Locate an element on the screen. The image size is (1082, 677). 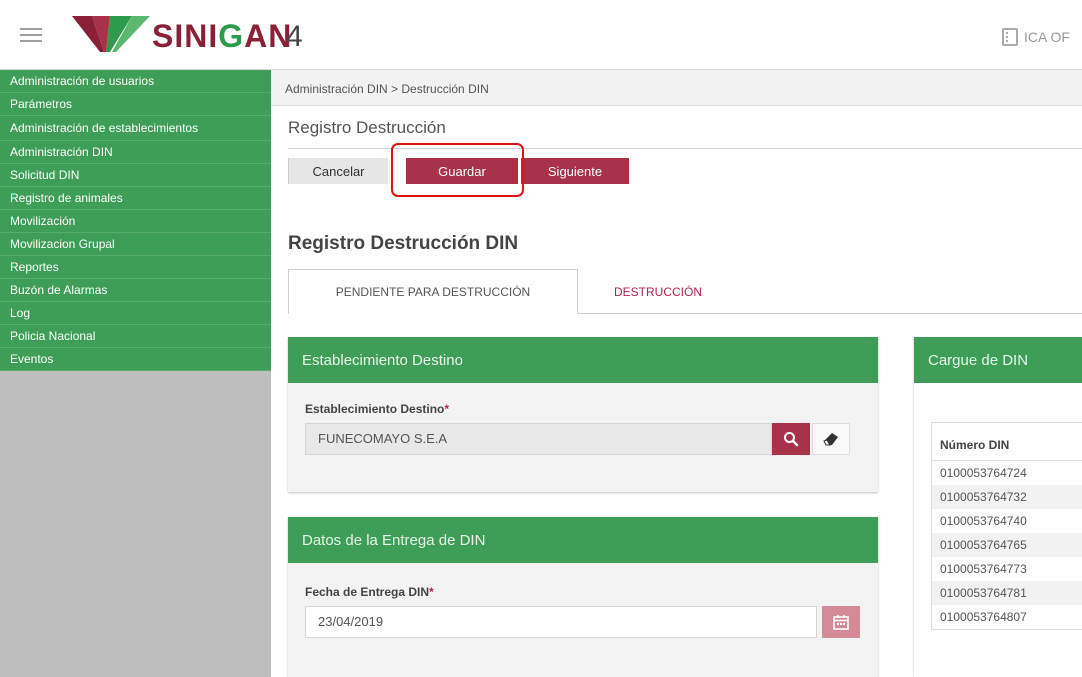
tab-bar: PENDIENTE PARA DESTRUCCIÓN DESTRUCCIÓN is located at coordinates (685, 291).